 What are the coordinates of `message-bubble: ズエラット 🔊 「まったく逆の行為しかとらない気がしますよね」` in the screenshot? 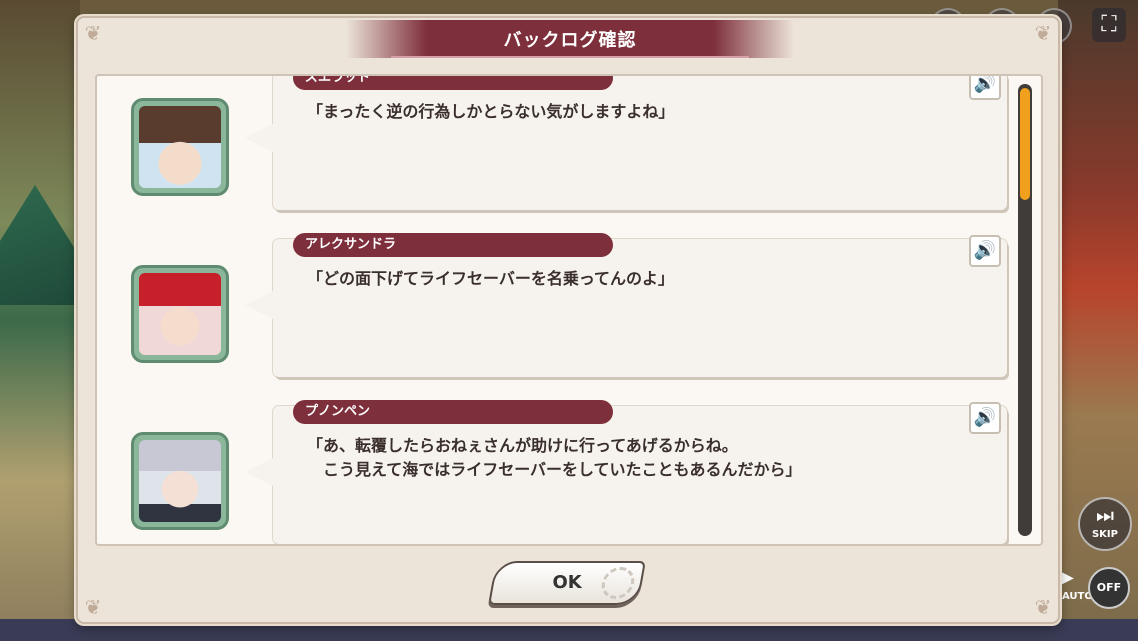 It's located at (626, 142).